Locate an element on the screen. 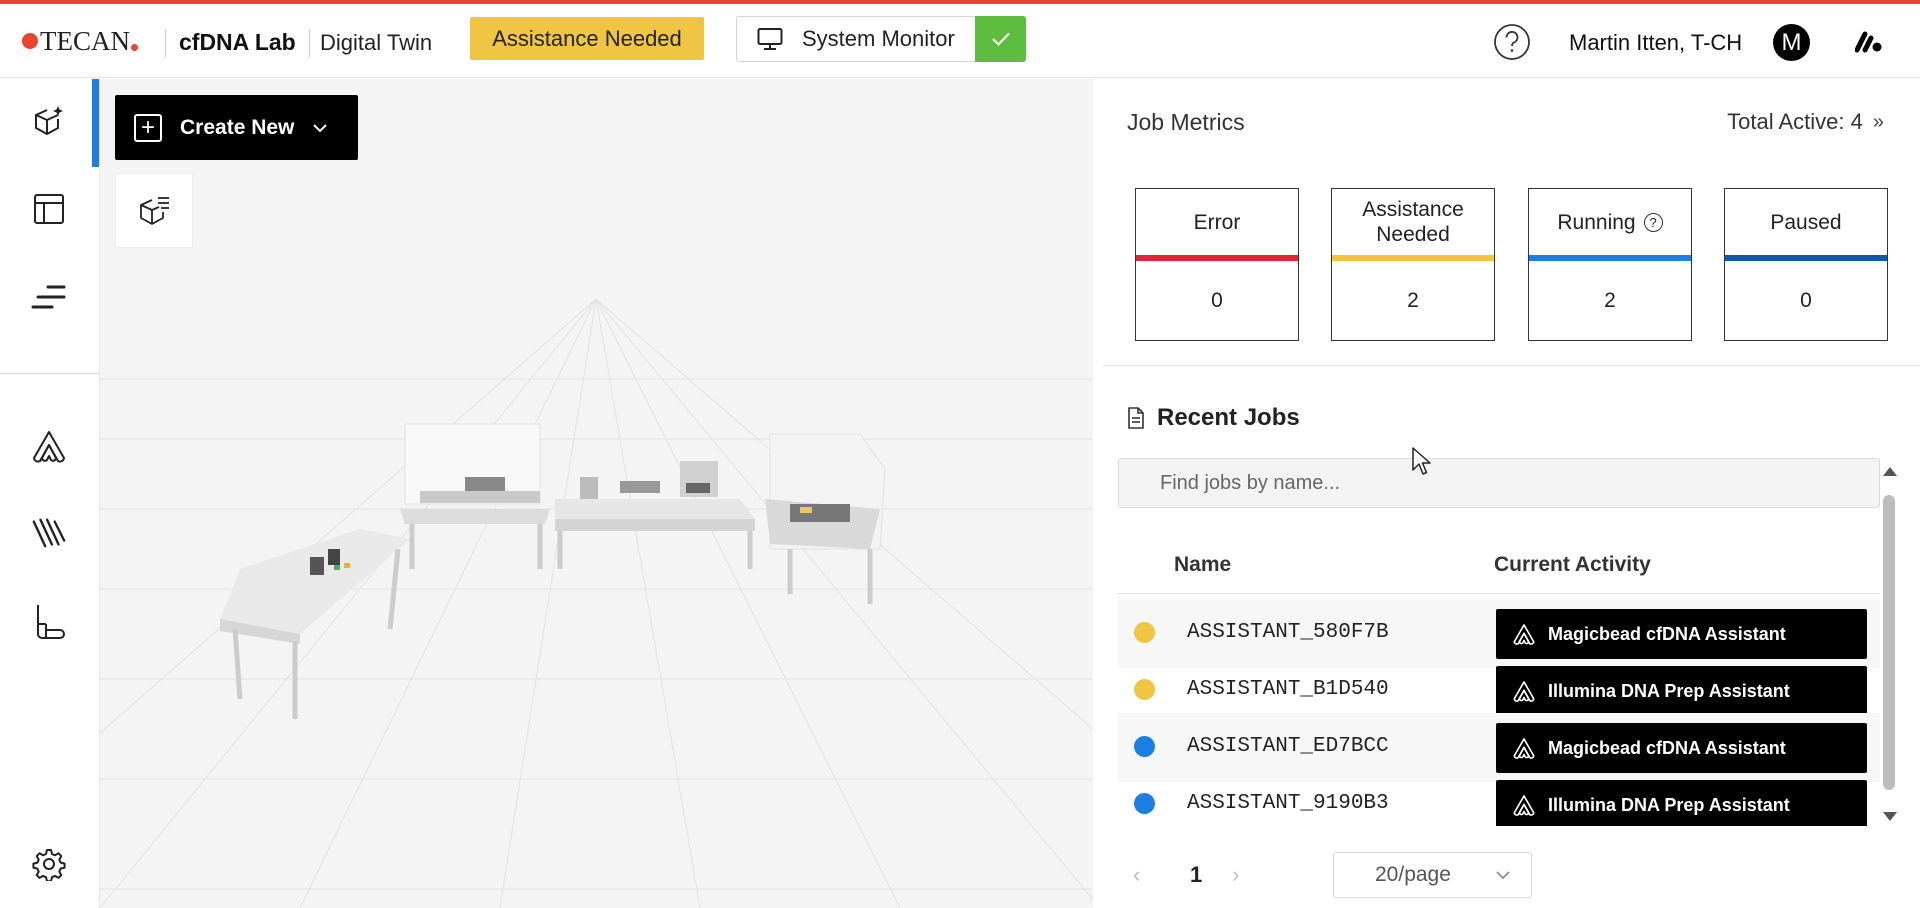  jobs-table-header: Name Current Activity is located at coordinates (1499, 570).